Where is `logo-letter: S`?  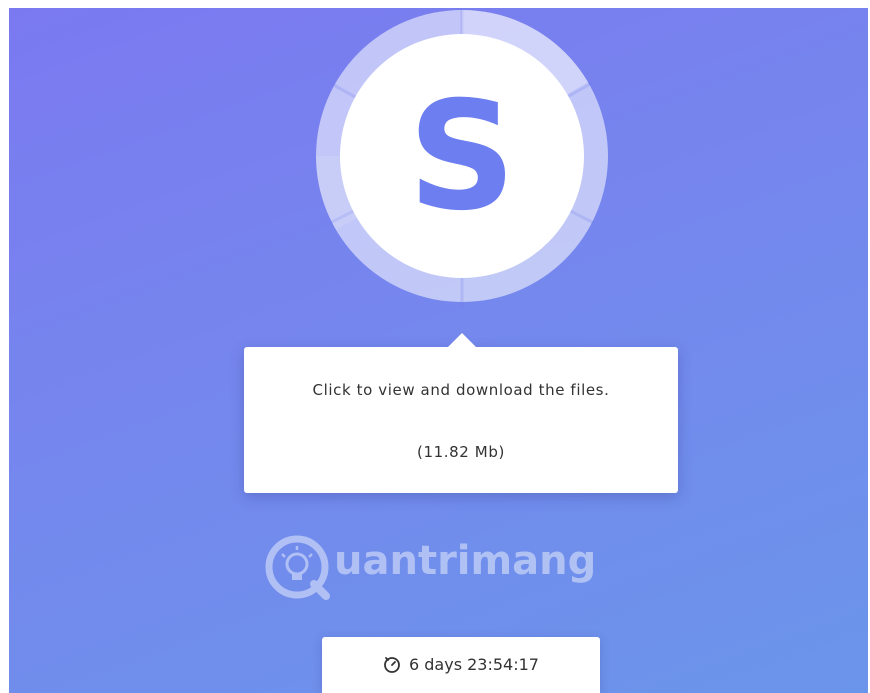
logo-letter: S is located at coordinates (462, 157).